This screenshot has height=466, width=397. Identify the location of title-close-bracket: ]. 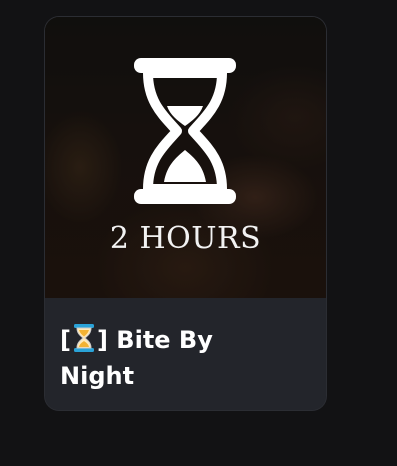
(102, 340).